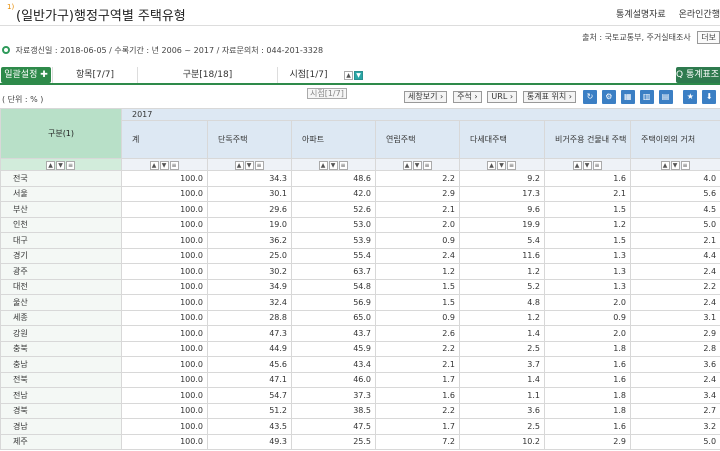 This screenshot has width=720, height=451. I want to click on table-cell: 1.2, so click(502, 317).